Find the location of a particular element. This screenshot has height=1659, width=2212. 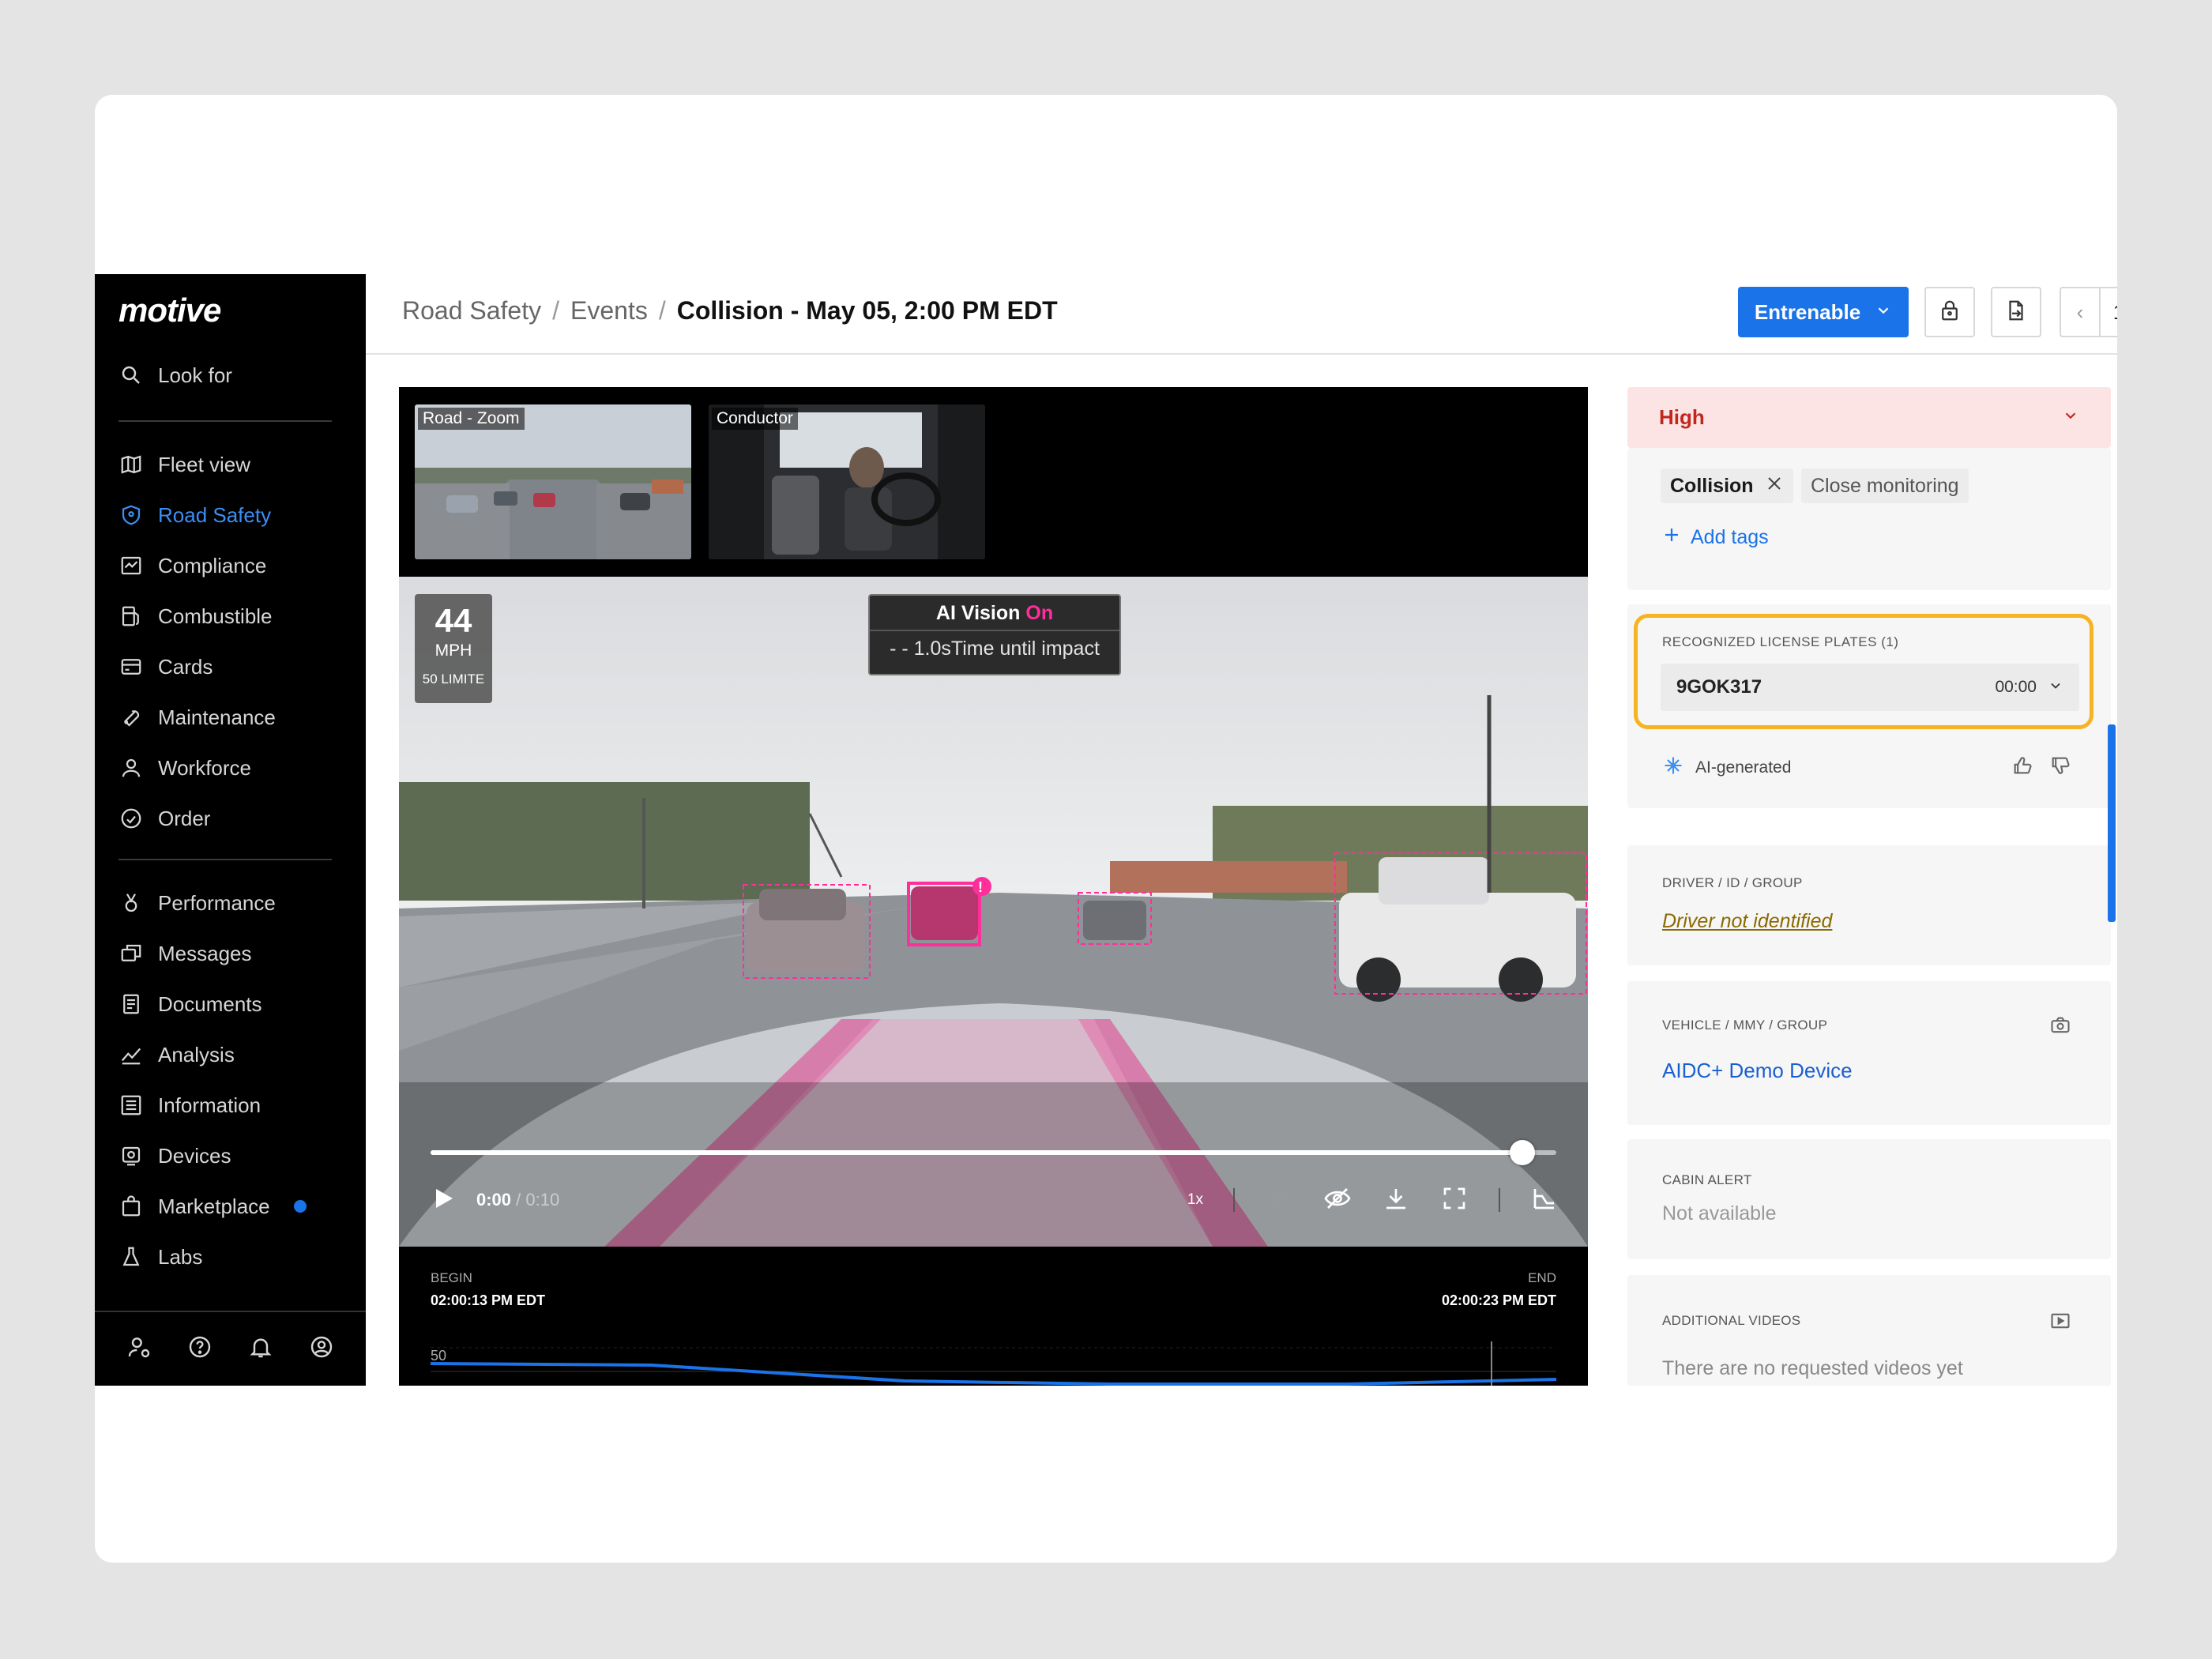

playback-rate-button: 1x is located at coordinates (1195, 1200).